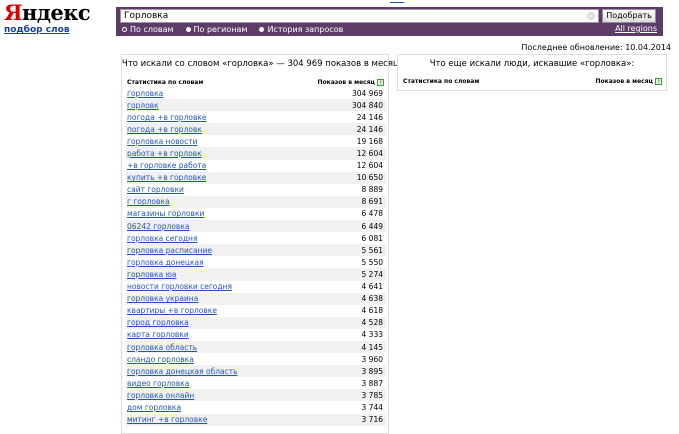 The image size is (679, 434). Describe the element at coordinates (256, 93) in the screenshot. I see `table-row: горловка 304 969` at that location.